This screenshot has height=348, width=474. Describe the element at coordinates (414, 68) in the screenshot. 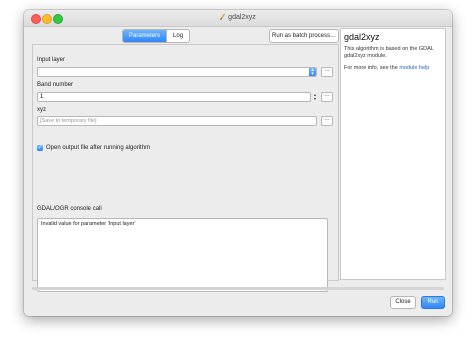

I see `module-help-link: module help` at that location.